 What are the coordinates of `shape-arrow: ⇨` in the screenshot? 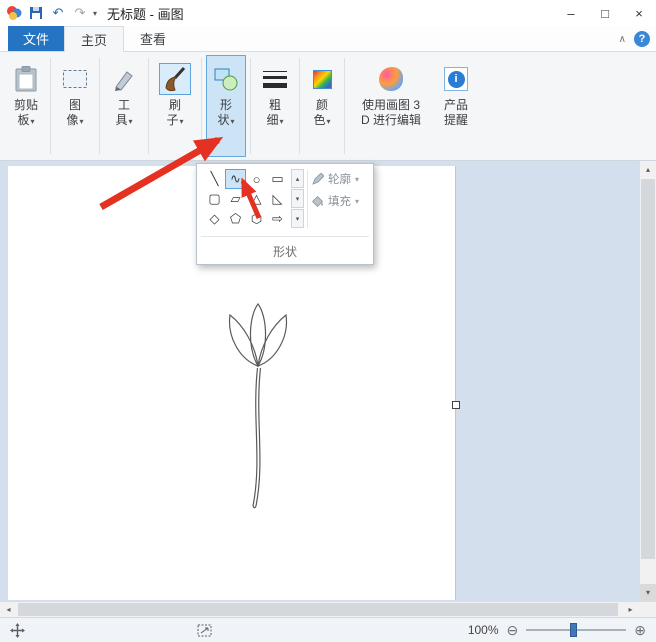 It's located at (277, 219).